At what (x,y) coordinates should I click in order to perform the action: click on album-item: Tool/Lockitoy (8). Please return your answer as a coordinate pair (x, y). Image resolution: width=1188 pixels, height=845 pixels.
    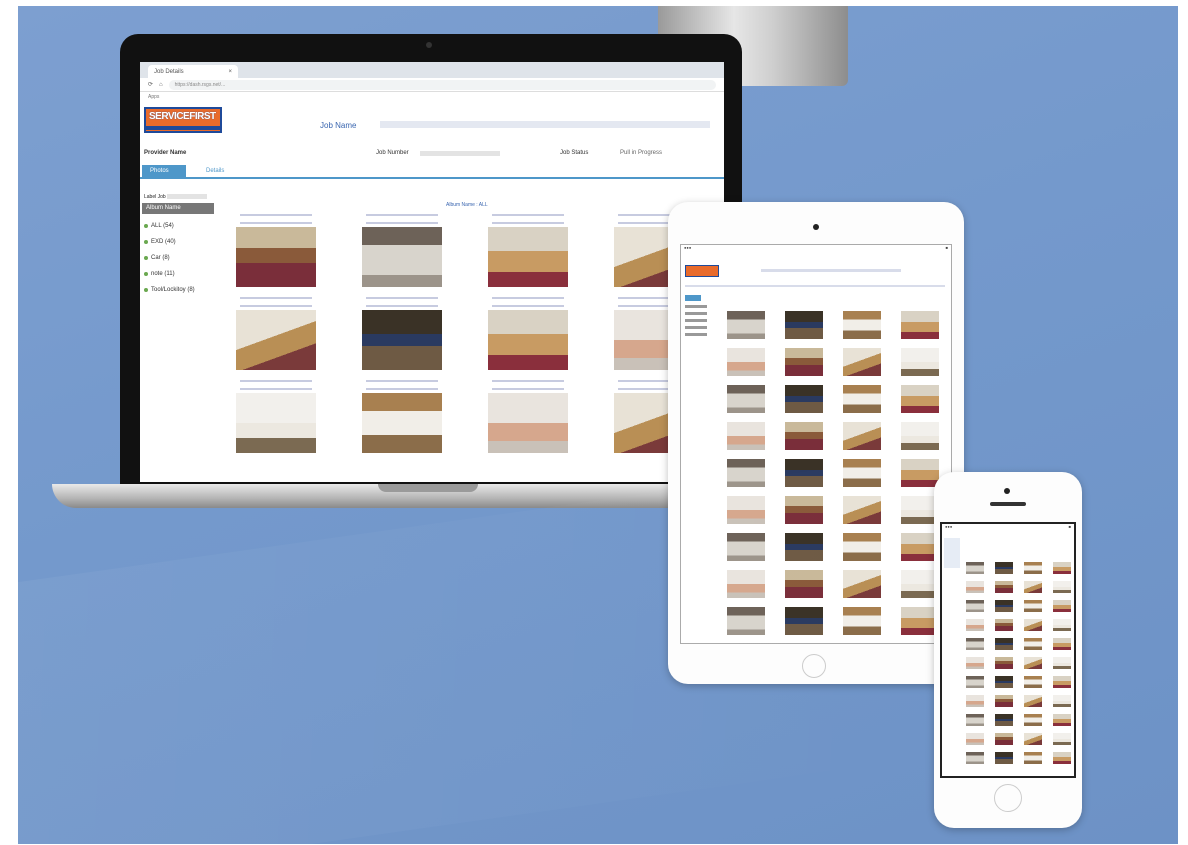
    Looking at the image, I should click on (169, 290).